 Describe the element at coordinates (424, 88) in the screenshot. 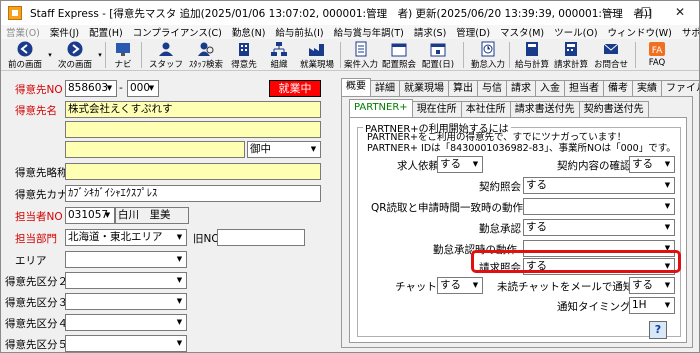

I see `tab-site: 就業現場` at that location.